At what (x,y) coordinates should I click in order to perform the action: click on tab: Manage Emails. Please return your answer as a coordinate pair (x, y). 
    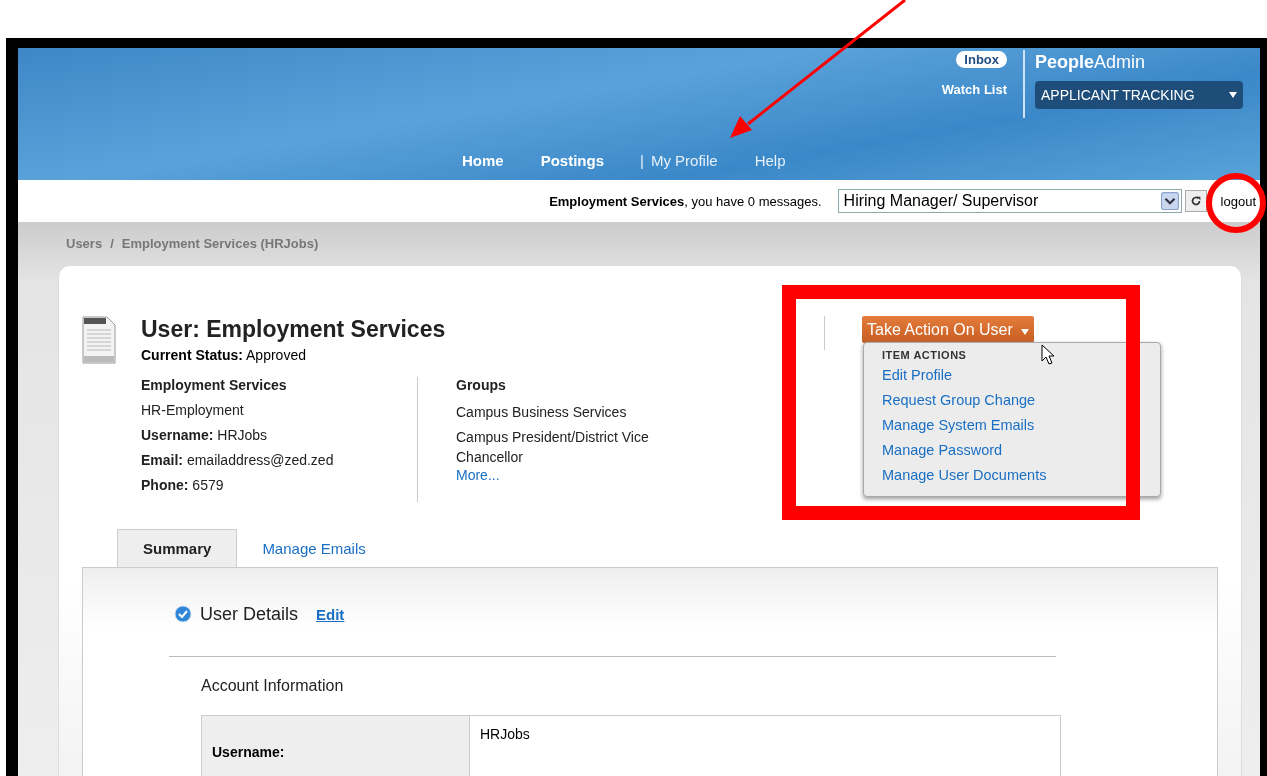
    Looking at the image, I should click on (314, 548).